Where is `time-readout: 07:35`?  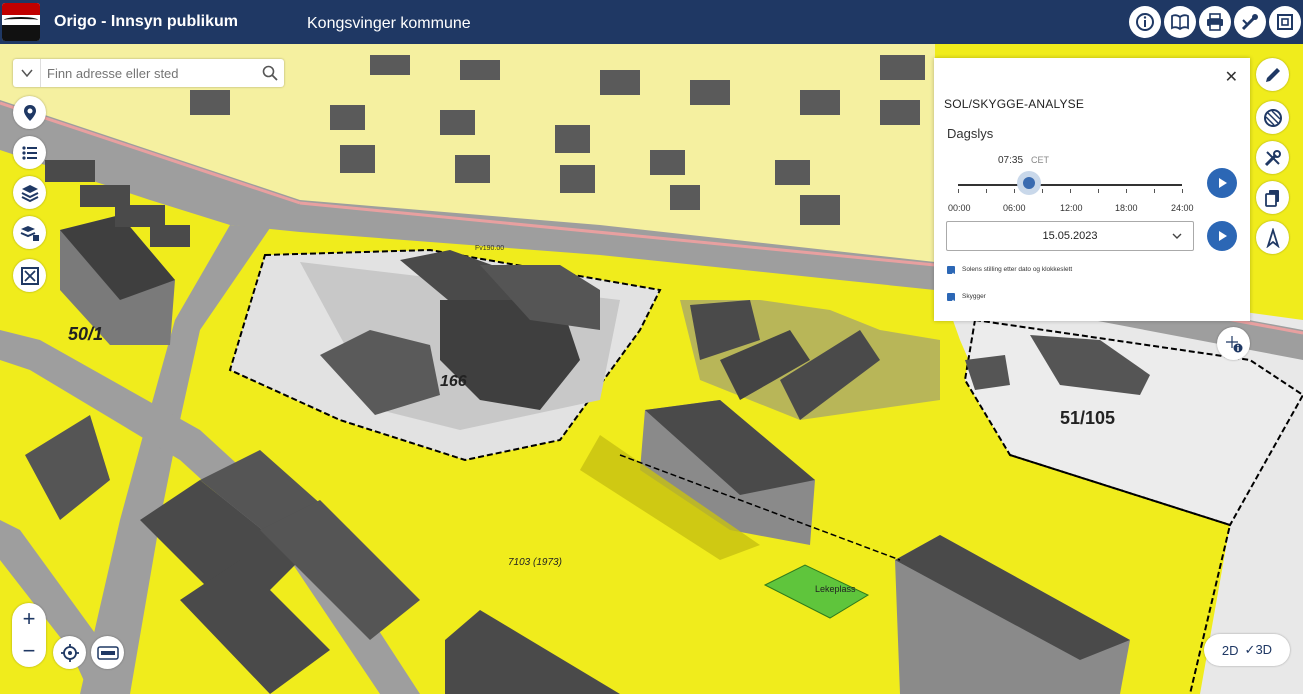
time-readout: 07:35 is located at coordinates (1011, 160).